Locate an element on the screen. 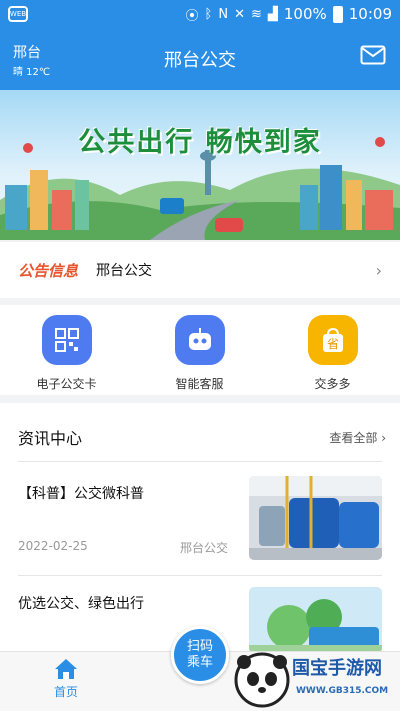 Image resolution: width=400 pixels, height=711 pixels. watermark-url: WWW.GB315.COM is located at coordinates (342, 691).